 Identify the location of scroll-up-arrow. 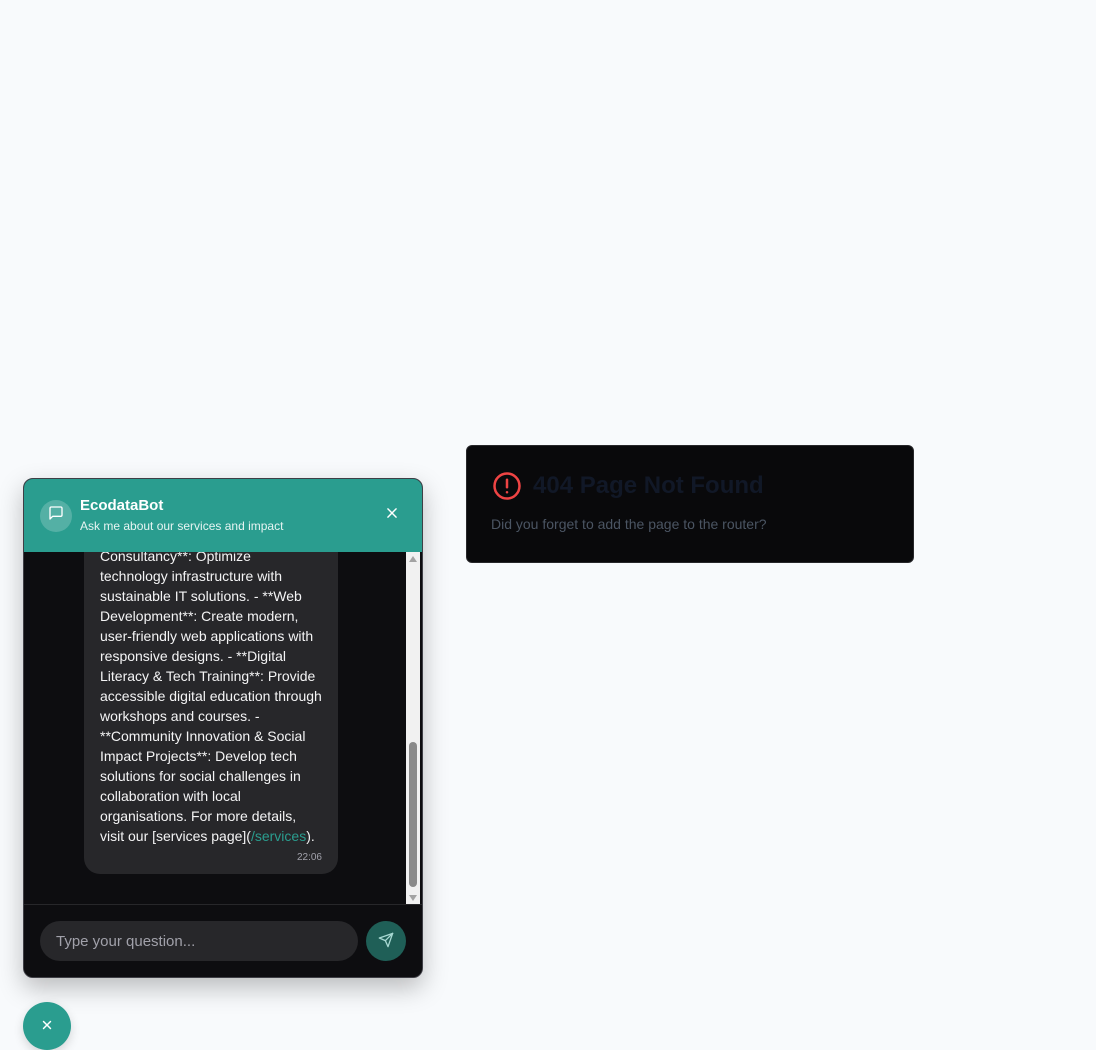
(413, 559).